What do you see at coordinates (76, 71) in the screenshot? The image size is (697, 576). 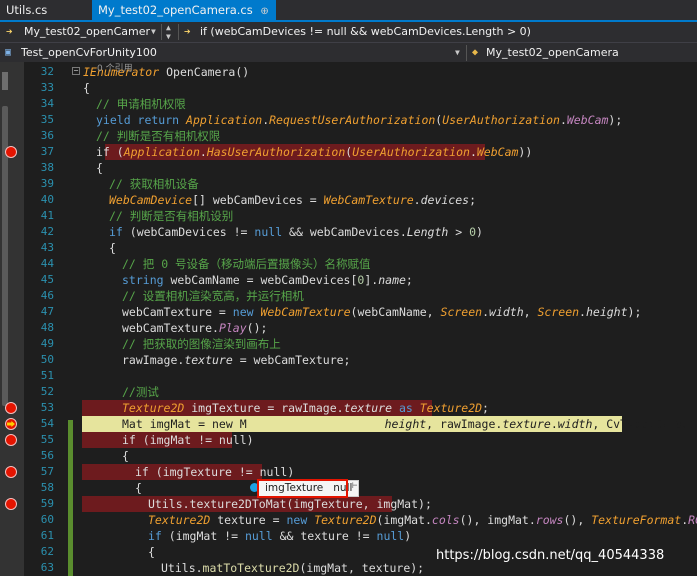 I see `collapse-icon: −` at bounding box center [76, 71].